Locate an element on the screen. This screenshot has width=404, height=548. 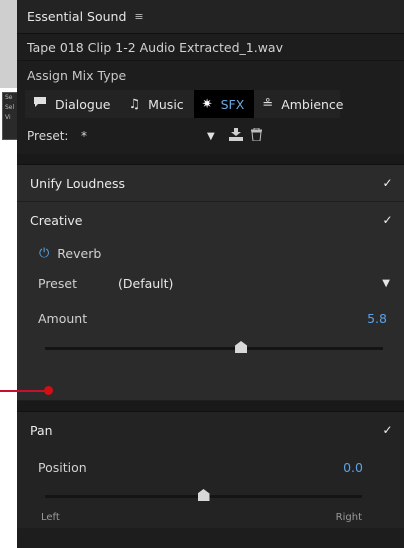
wind-icon: ≗ is located at coordinates (268, 104).